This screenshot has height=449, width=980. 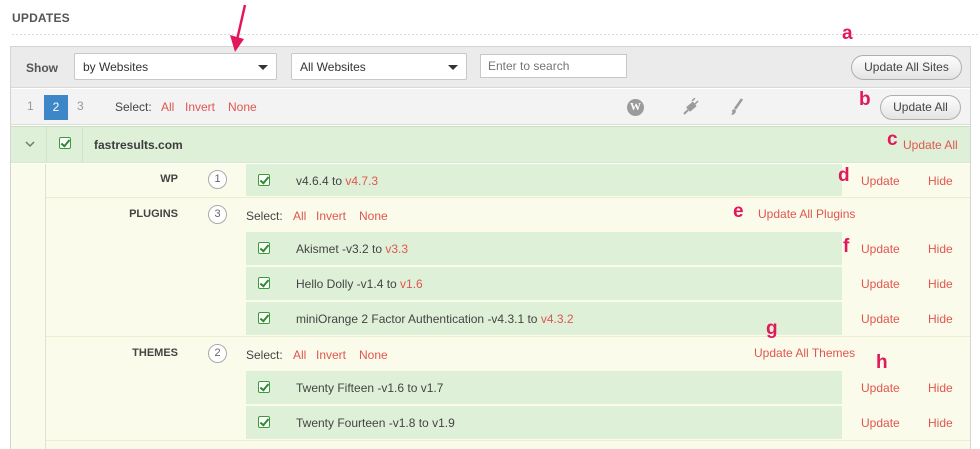 What do you see at coordinates (737, 107) in the screenshot?
I see `theme-brush-icon` at bounding box center [737, 107].